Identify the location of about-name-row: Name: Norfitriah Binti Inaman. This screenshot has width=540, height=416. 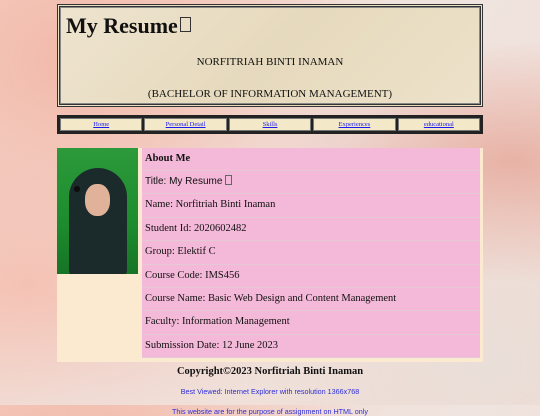
(311, 206).